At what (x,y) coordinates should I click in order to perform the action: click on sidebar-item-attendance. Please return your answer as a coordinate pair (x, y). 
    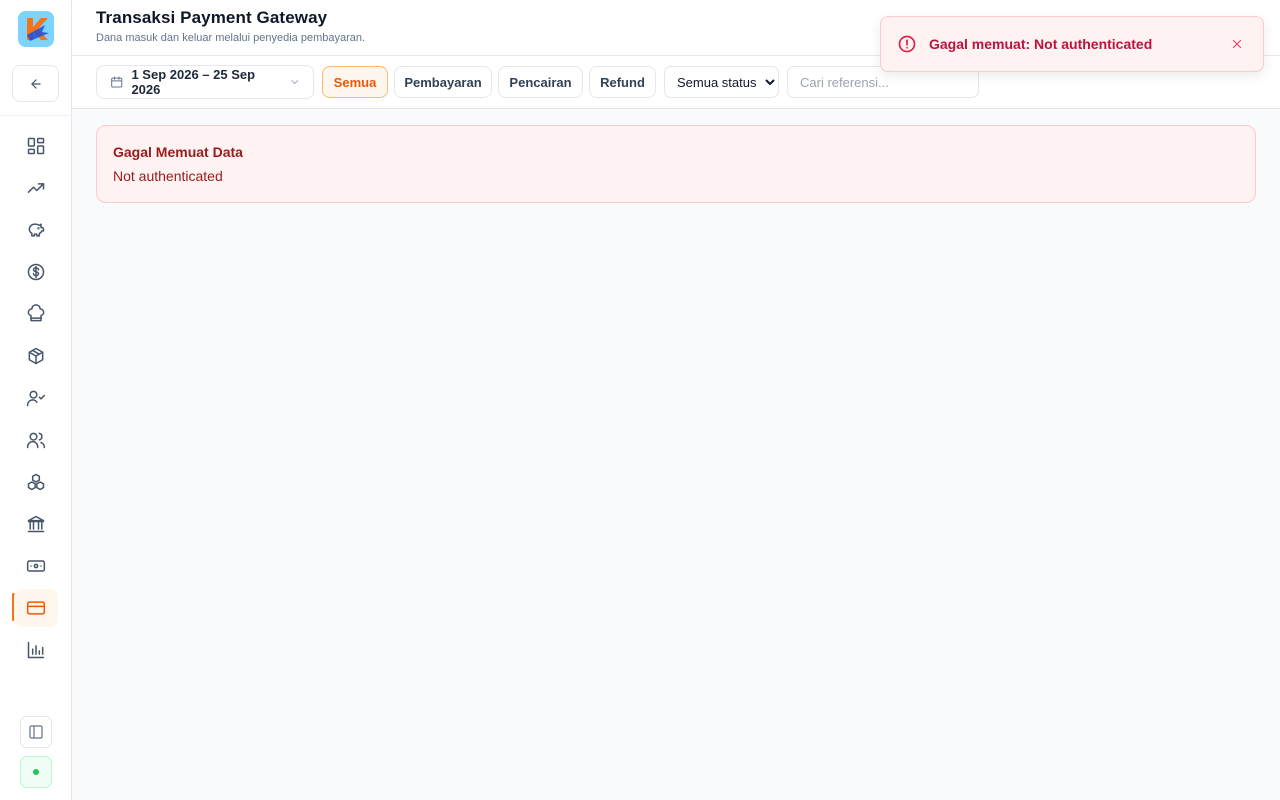
    Looking at the image, I should click on (36, 398).